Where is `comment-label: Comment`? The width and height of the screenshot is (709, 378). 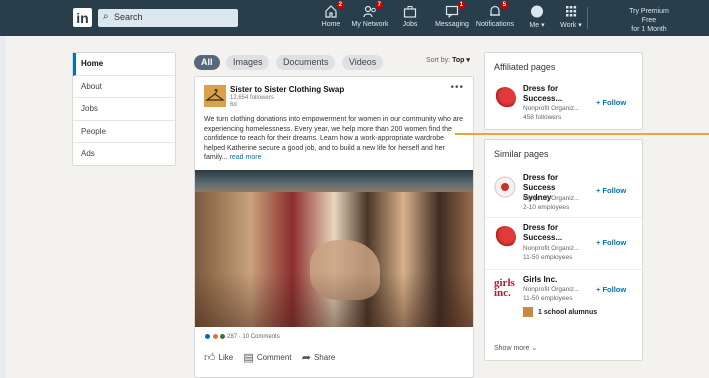 comment-label: Comment is located at coordinates (274, 357).